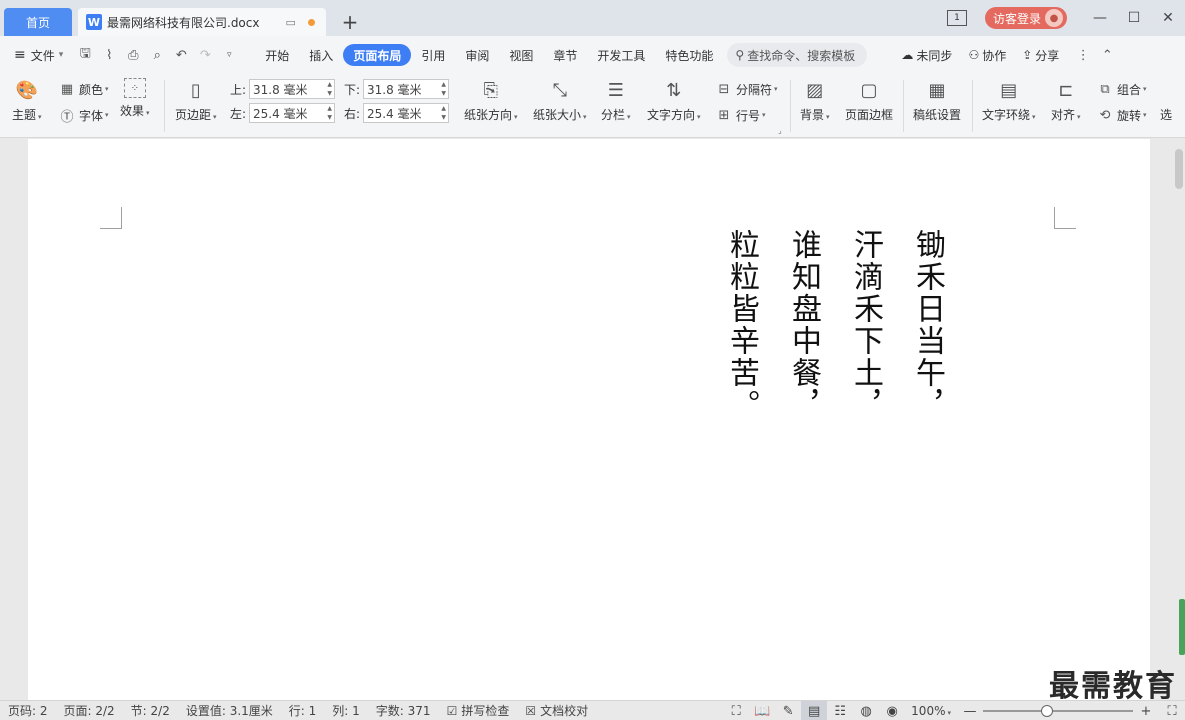  What do you see at coordinates (815, 100) in the screenshot?
I see `background-button: ▨ 背景 ▾` at bounding box center [815, 100].